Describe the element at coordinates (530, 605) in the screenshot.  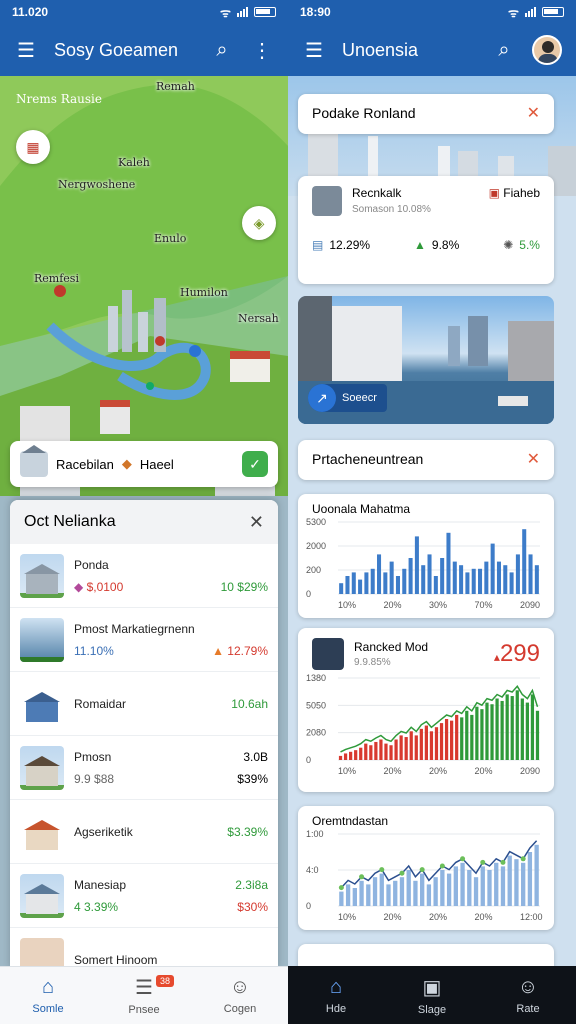
I see `x-tick-label: 2090` at that location.